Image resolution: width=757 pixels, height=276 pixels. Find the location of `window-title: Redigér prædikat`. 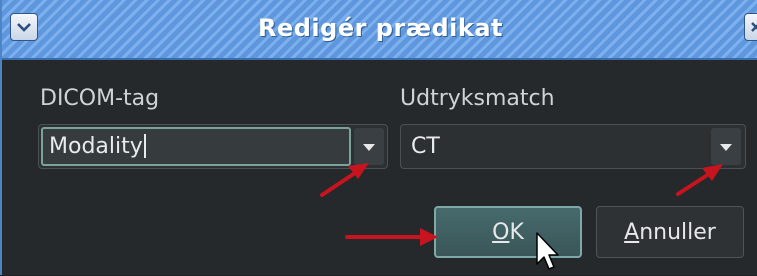

window-title: Redigér prædikat is located at coordinates (380, 28).